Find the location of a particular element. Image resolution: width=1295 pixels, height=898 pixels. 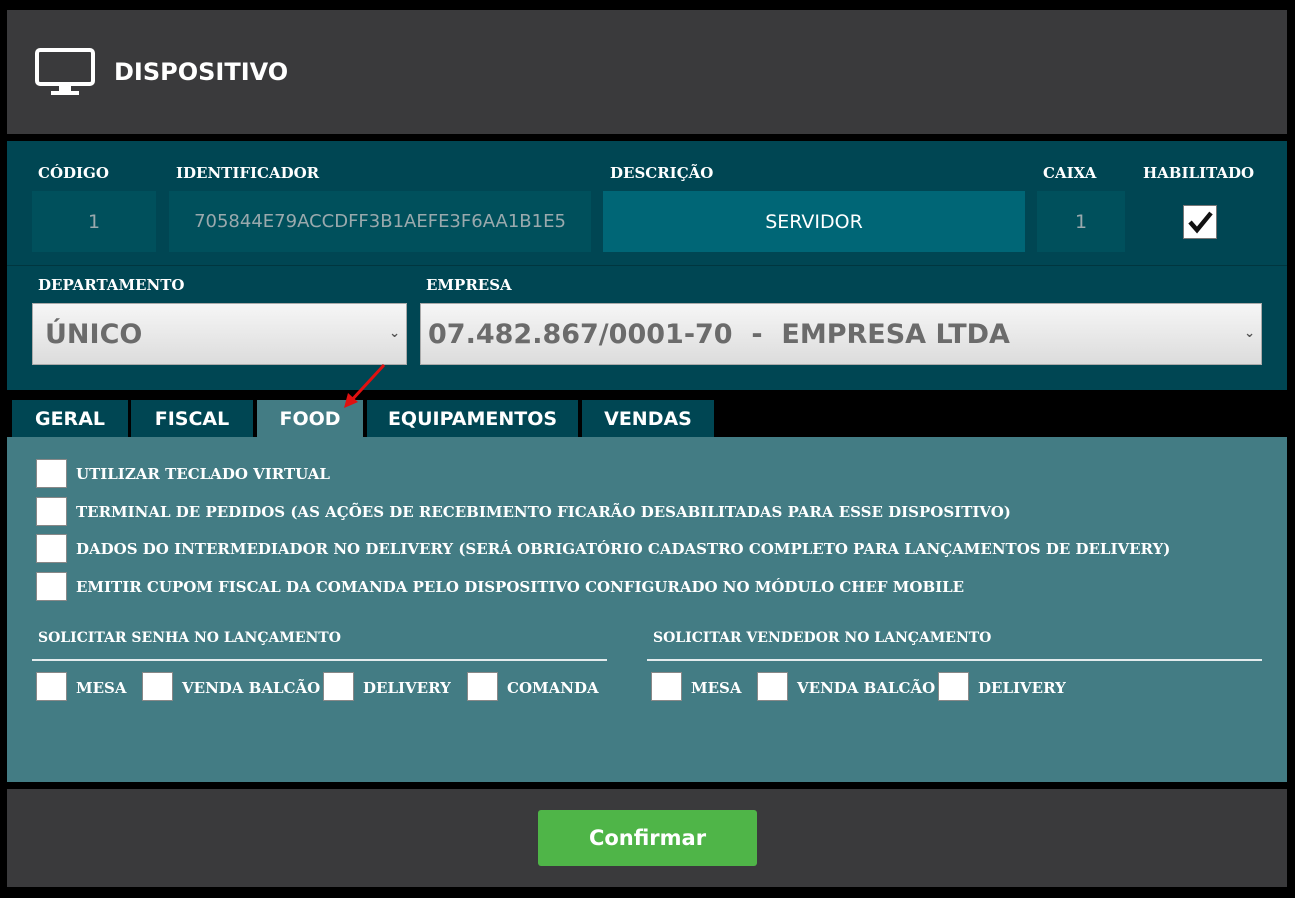

confirm-button: Confirmar is located at coordinates (647, 838).